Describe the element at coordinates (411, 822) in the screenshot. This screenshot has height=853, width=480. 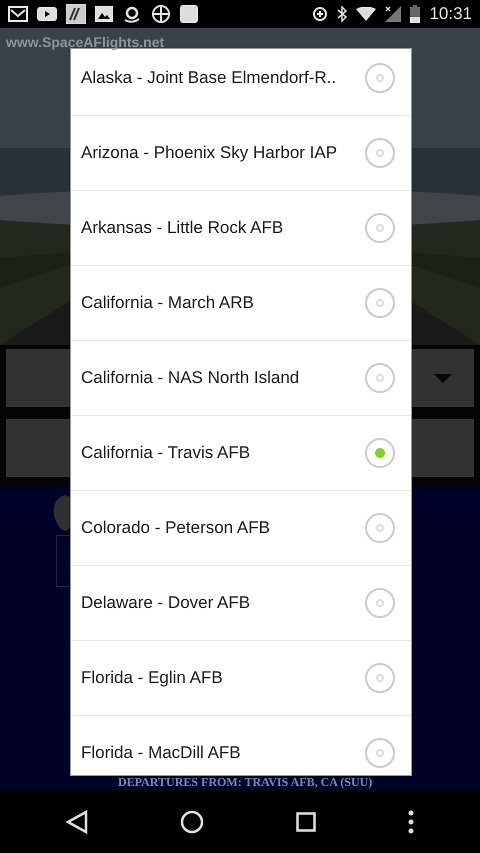
I see `more-icon` at that location.